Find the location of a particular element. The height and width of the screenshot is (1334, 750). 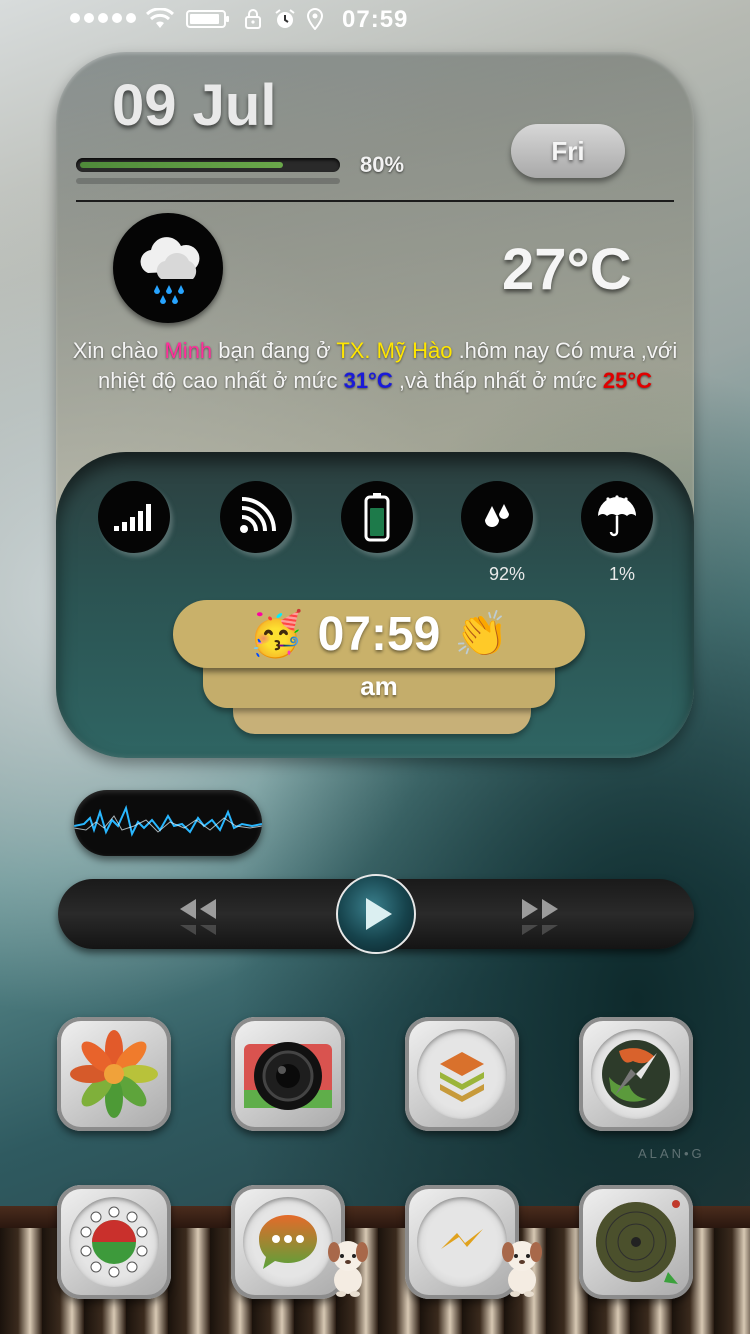

high-temp: 31°C is located at coordinates (368, 380).